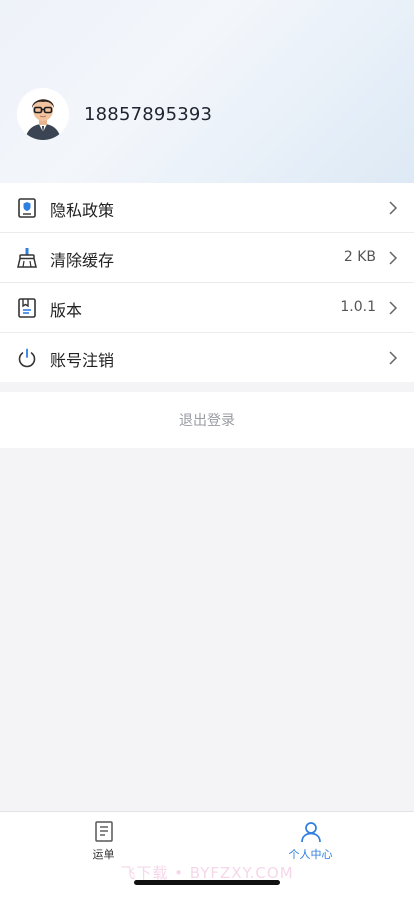 The width and height of the screenshot is (414, 897). I want to click on menu-item-clear-cache: 清除缓存 2 KB, so click(207, 258).